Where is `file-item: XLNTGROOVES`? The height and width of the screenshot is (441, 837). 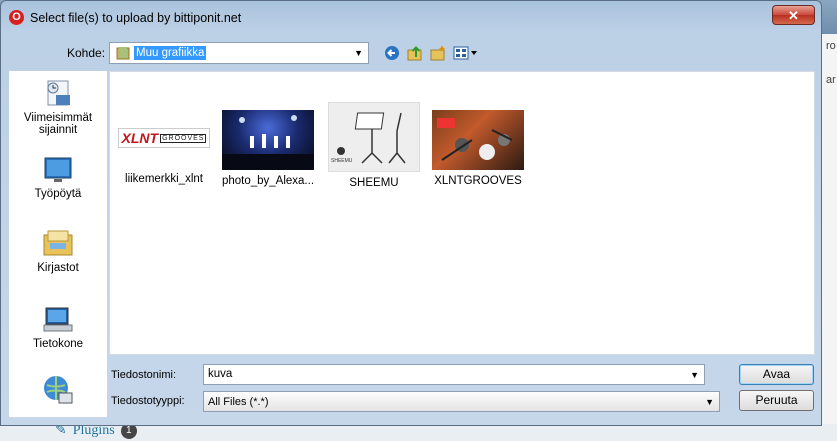 file-item: XLNTGROOVES is located at coordinates (478, 148).